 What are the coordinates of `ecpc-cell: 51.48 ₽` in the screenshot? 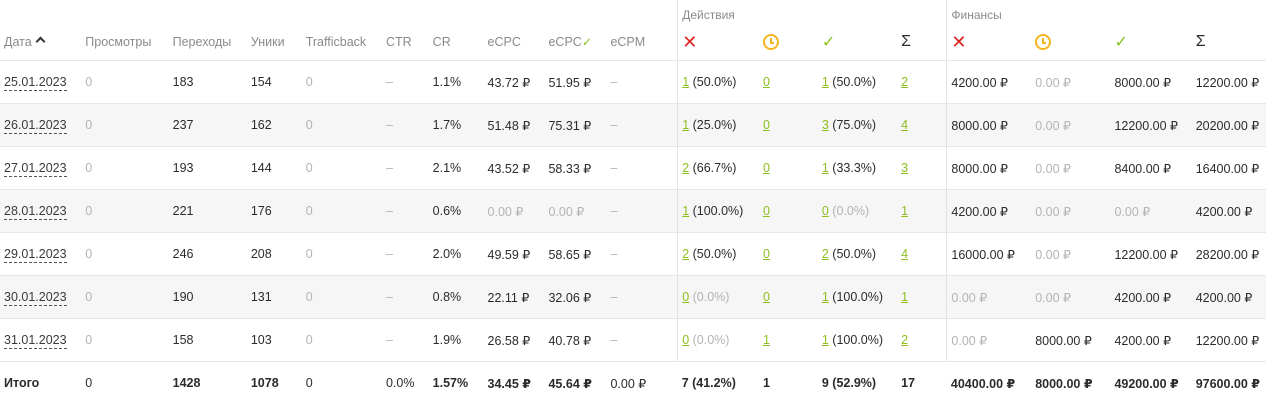 It's located at (514, 125).